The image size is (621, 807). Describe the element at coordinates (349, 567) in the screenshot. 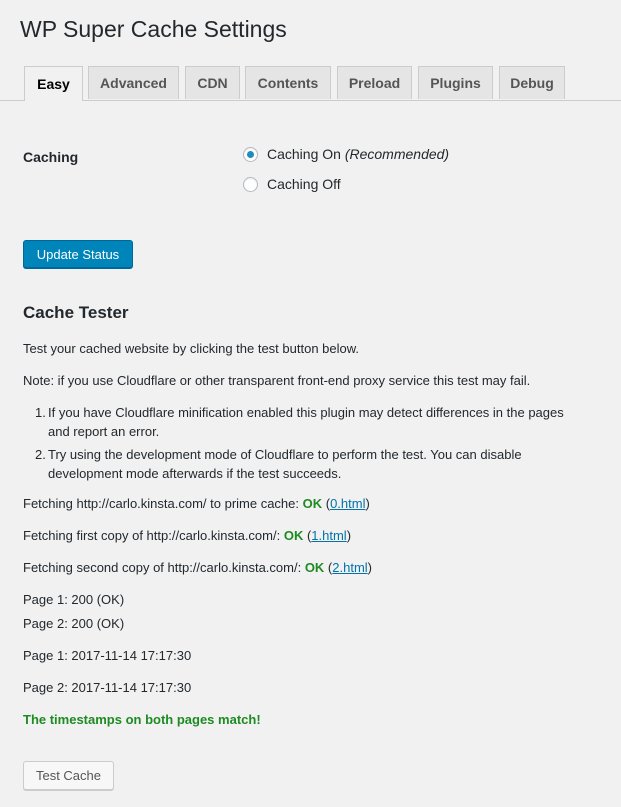

I see `fetch-link-2: 2.html` at that location.